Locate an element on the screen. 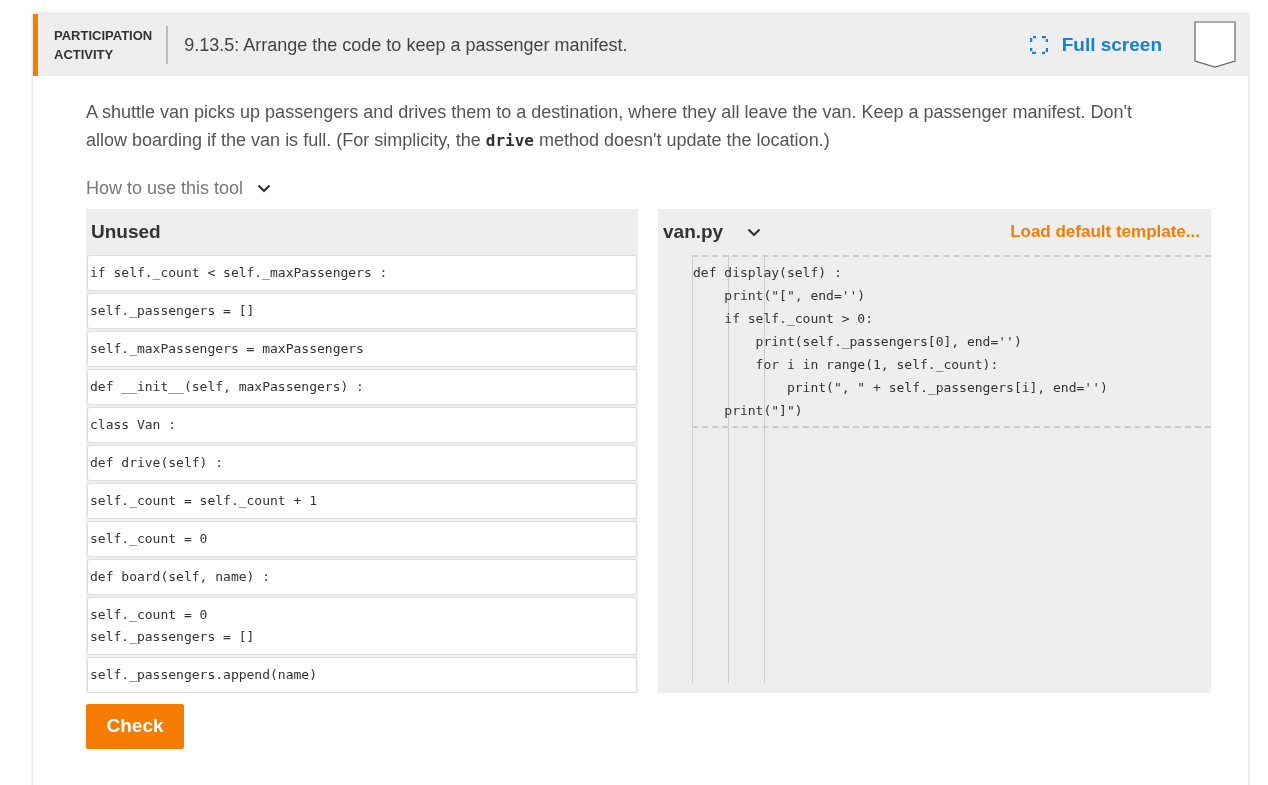  bookmark-icon is located at coordinates (1215, 45).